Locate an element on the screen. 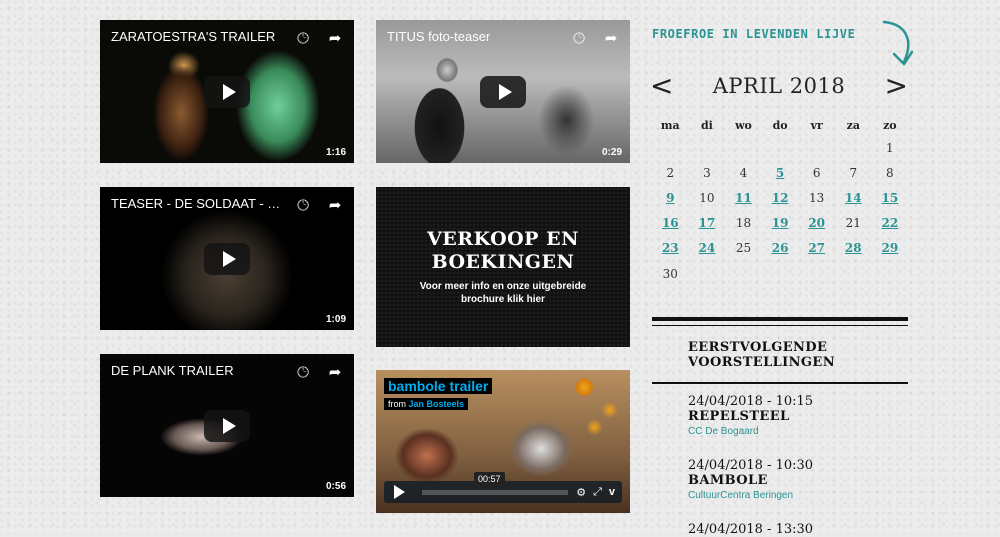 The height and width of the screenshot is (537, 1000). performance-venue: CC De Bogaard is located at coordinates (750, 431).